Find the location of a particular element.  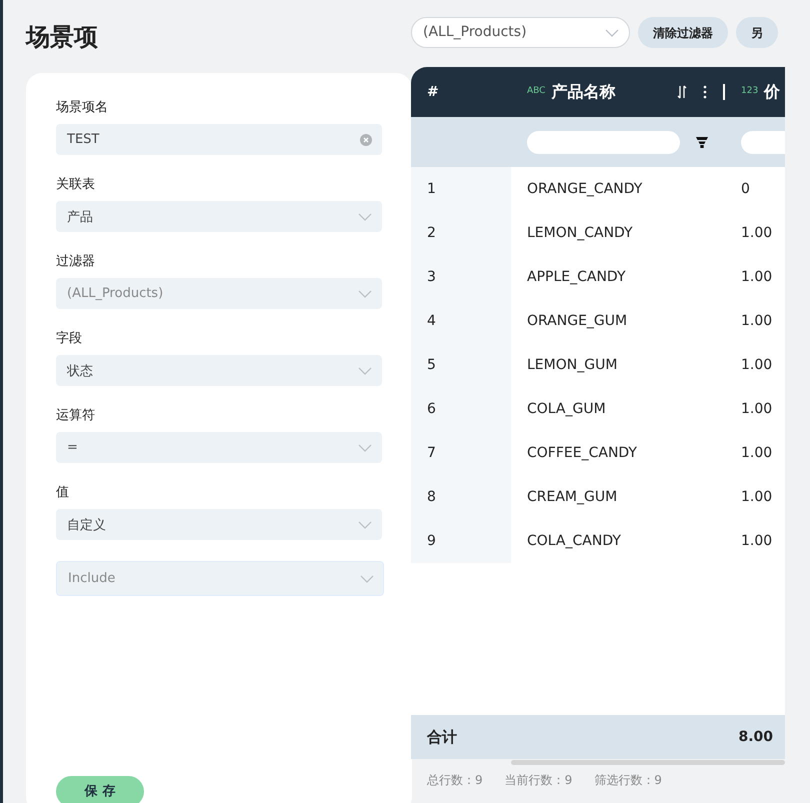

row-number: 2 is located at coordinates (461, 233).